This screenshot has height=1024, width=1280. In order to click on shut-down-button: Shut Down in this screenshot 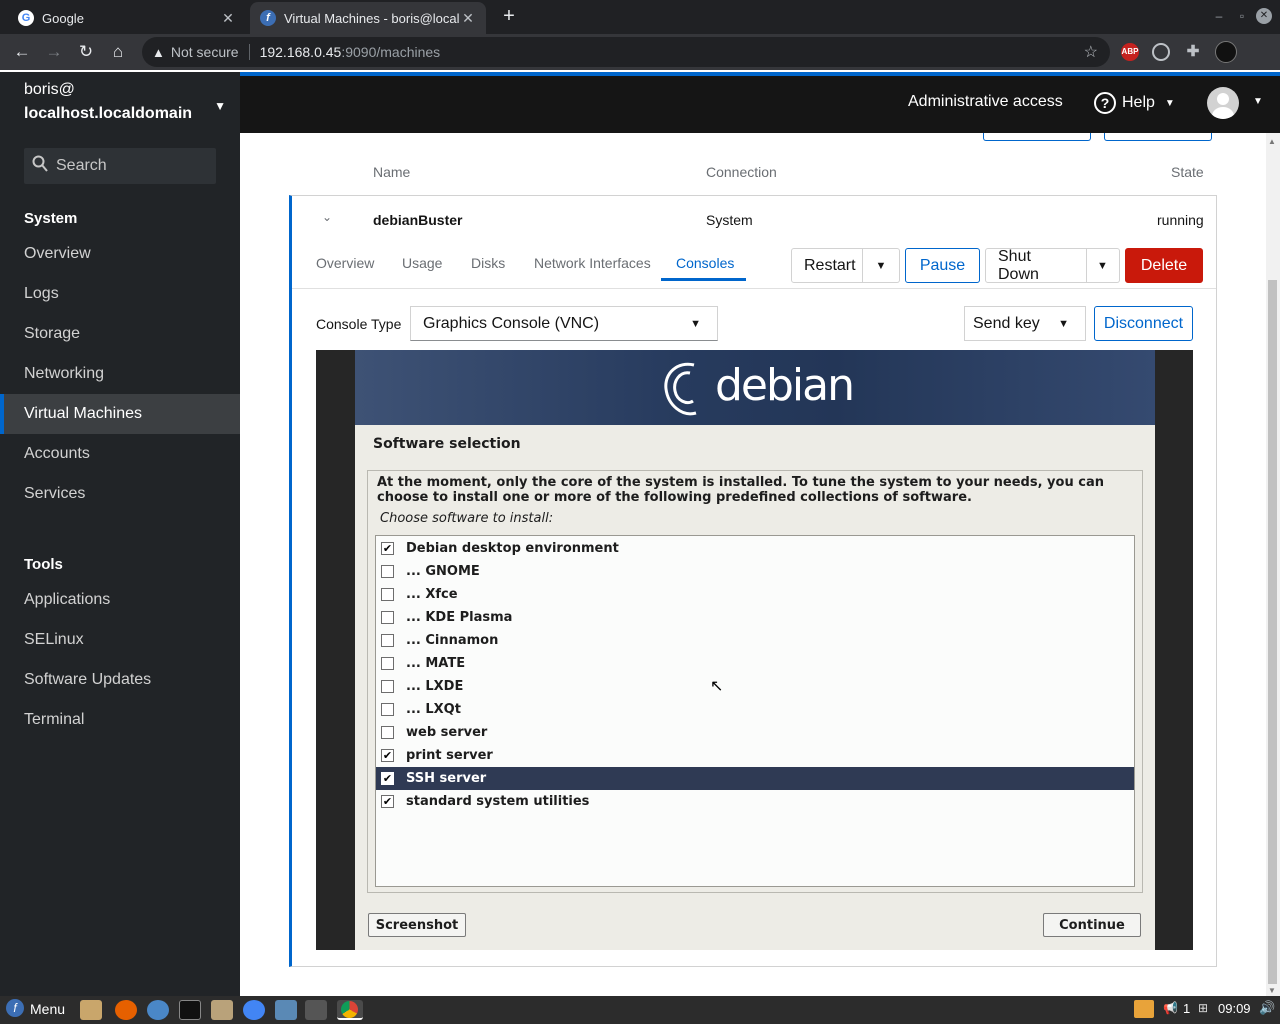, I will do `click(1036, 265)`.